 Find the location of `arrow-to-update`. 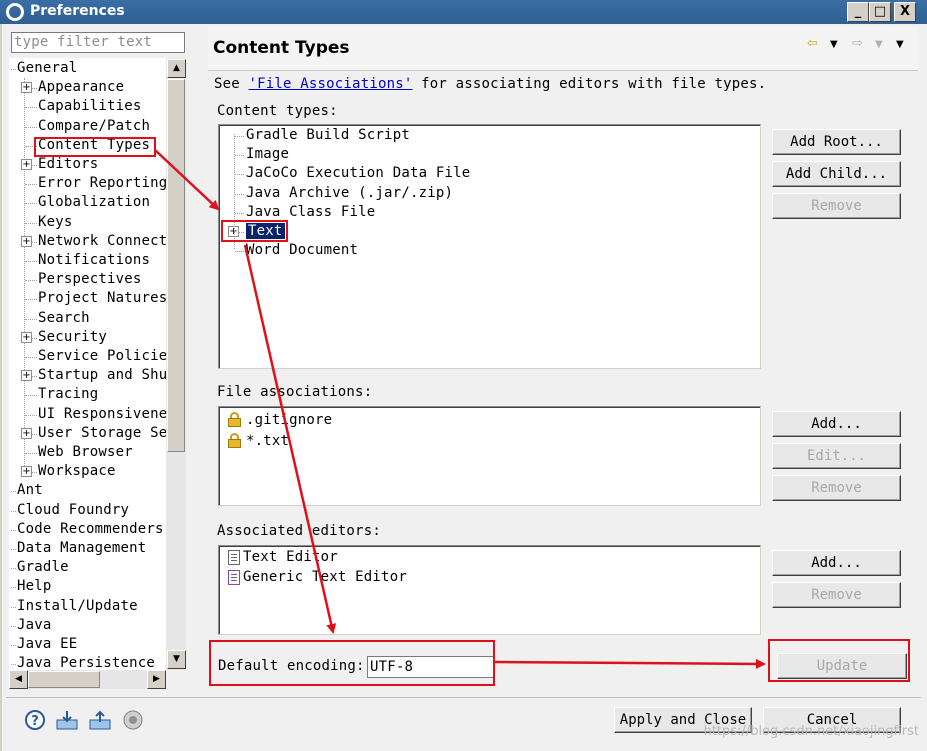

arrow-to-update is located at coordinates (630, 663).